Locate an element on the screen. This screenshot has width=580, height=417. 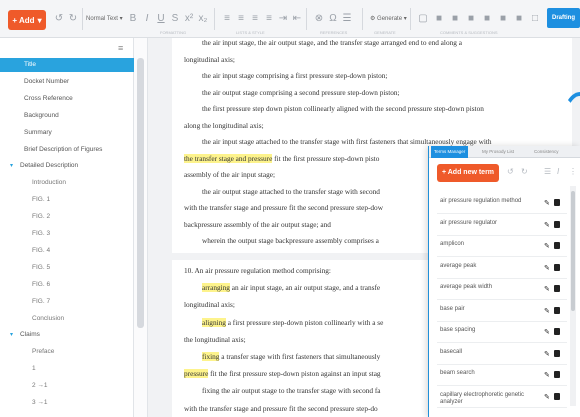
sidebar-item: Brief Description of Figures is located at coordinates (67, 150).